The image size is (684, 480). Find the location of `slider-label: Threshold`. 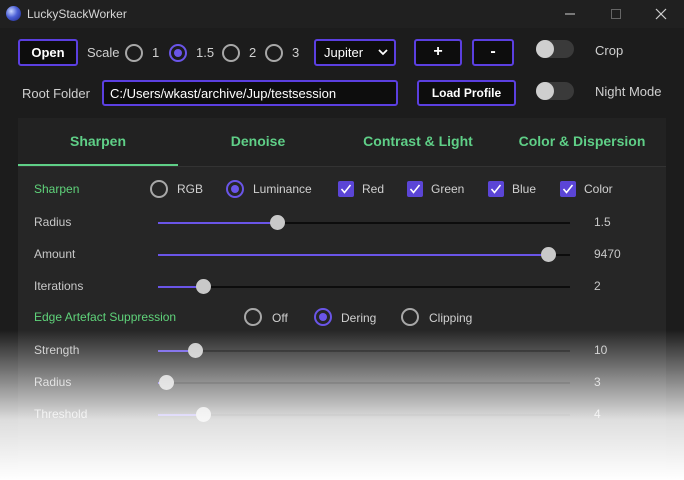

slider-label: Threshold is located at coordinates (61, 414).